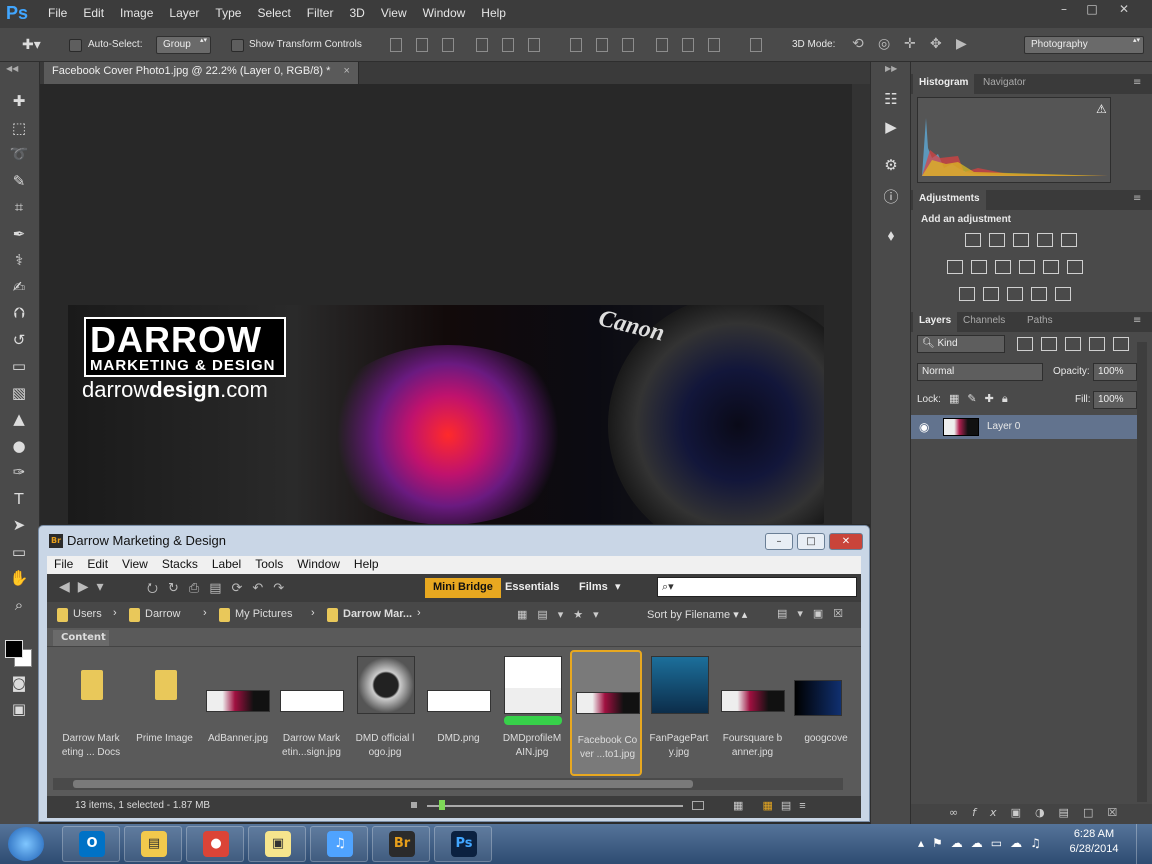  I want to click on bridge-menu-label: Label, so click(226, 565).